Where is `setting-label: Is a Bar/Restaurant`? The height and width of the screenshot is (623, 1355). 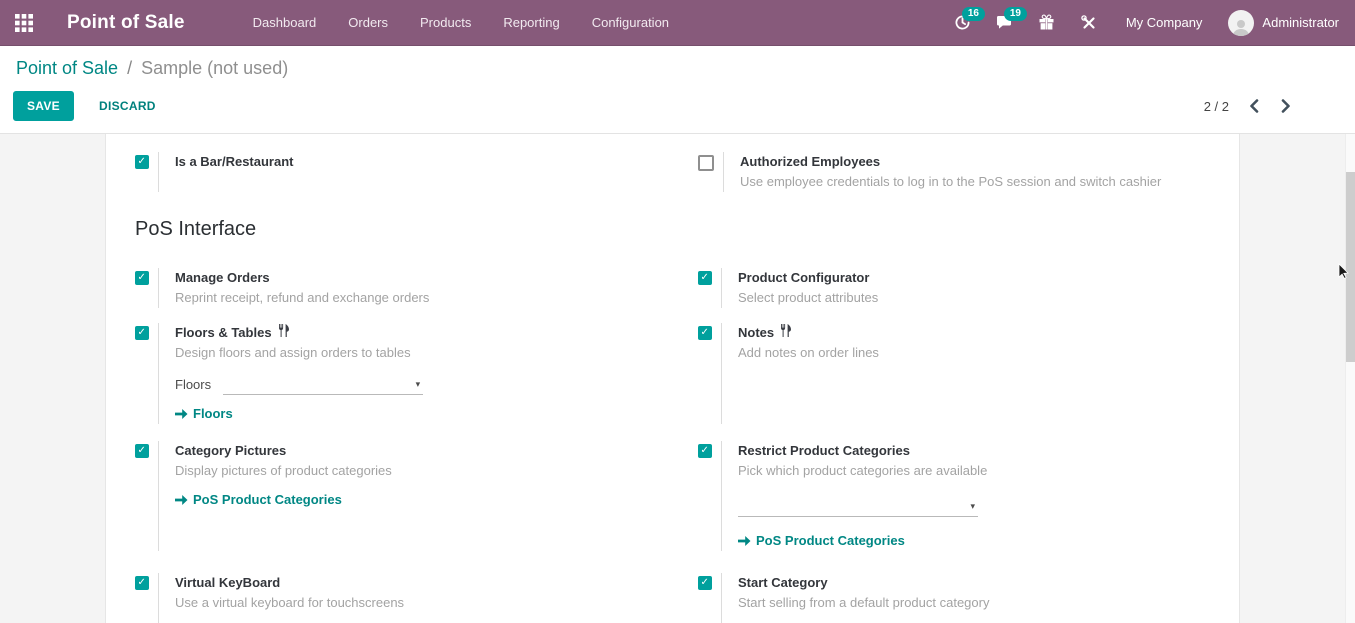 setting-label: Is a Bar/Restaurant is located at coordinates (234, 161).